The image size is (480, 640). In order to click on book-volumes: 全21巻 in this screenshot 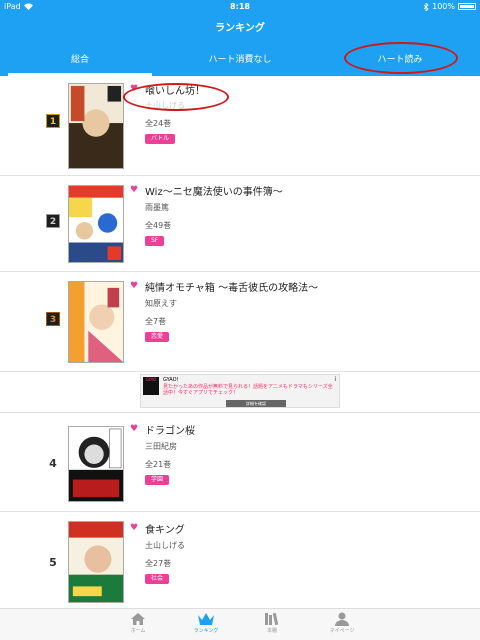, I will do `click(158, 464)`.